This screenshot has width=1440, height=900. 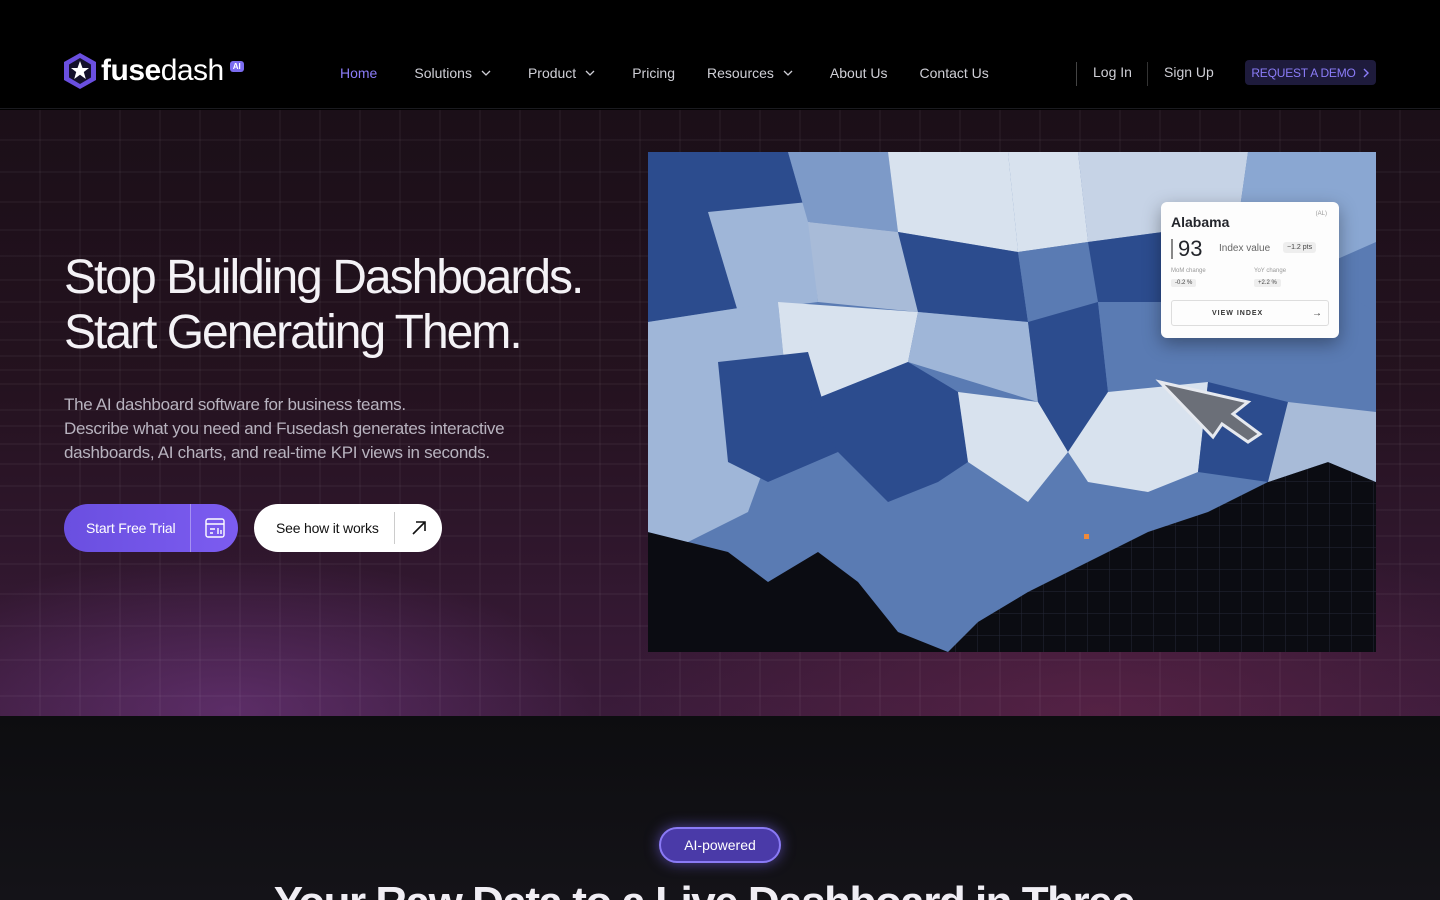 What do you see at coordinates (358, 73) in the screenshot?
I see `nav-home: Home` at bounding box center [358, 73].